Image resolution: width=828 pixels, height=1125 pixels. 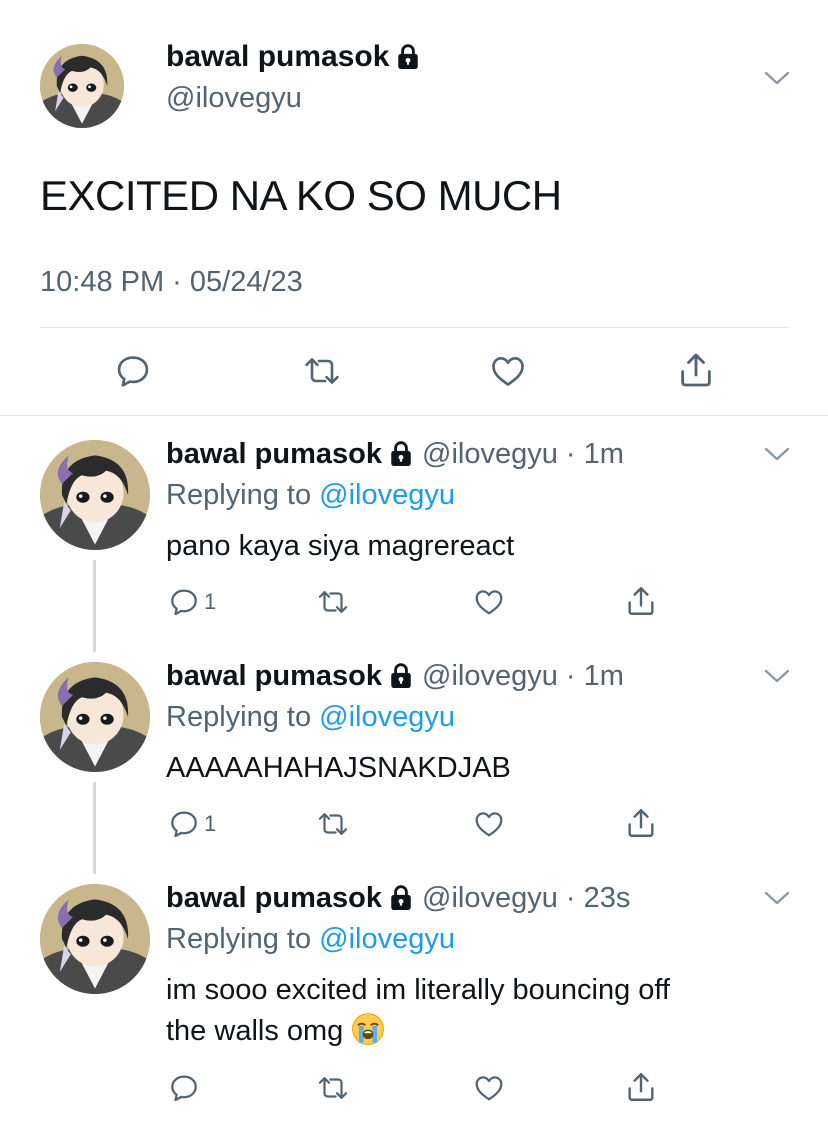 What do you see at coordinates (414, 327) in the screenshot?
I see `divider` at bounding box center [414, 327].